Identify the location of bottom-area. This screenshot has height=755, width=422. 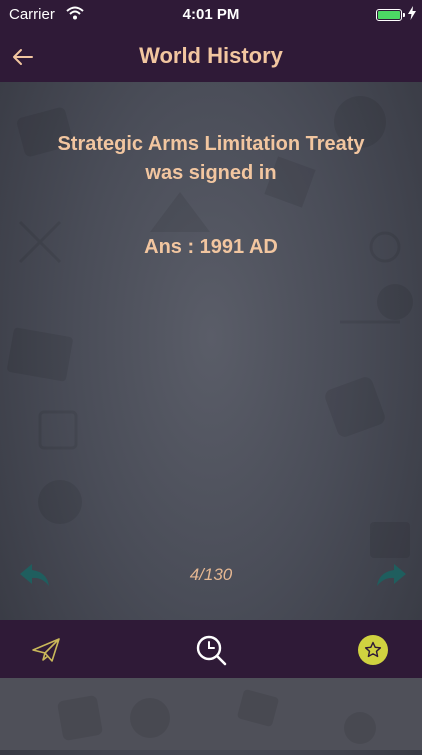
(211, 714).